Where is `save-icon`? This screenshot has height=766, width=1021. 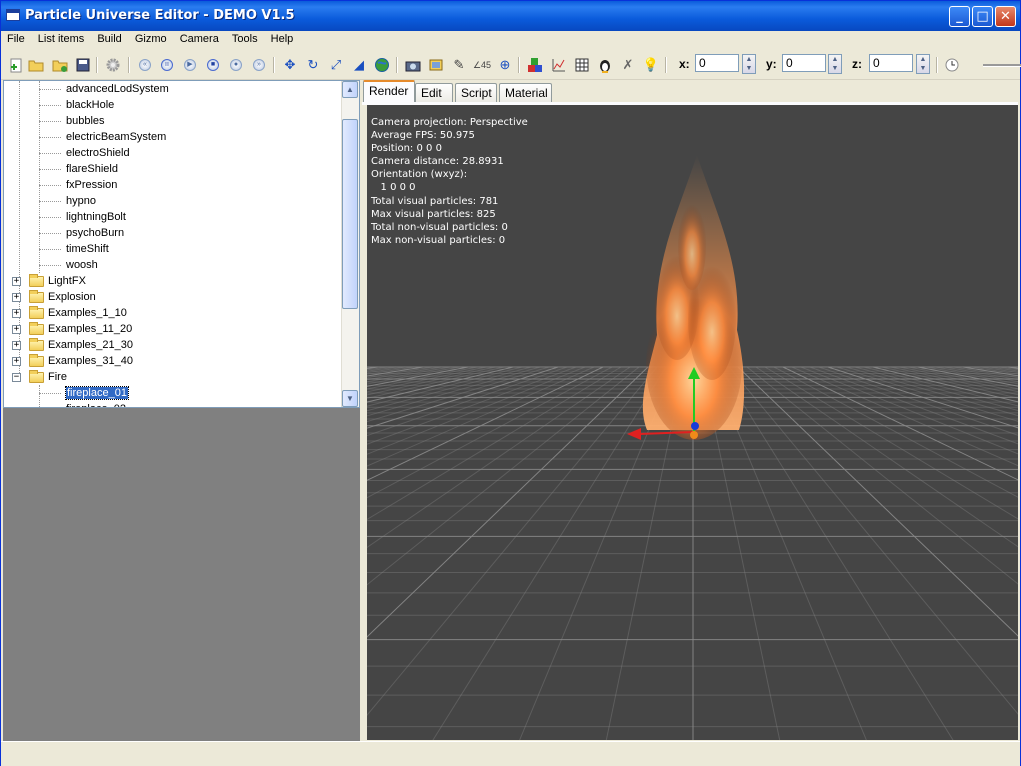 save-icon is located at coordinates (83, 65).